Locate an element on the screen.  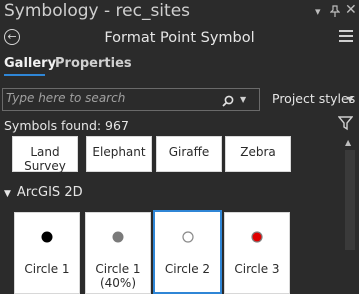
symbol-tile: Land Survey is located at coordinates (45, 154).